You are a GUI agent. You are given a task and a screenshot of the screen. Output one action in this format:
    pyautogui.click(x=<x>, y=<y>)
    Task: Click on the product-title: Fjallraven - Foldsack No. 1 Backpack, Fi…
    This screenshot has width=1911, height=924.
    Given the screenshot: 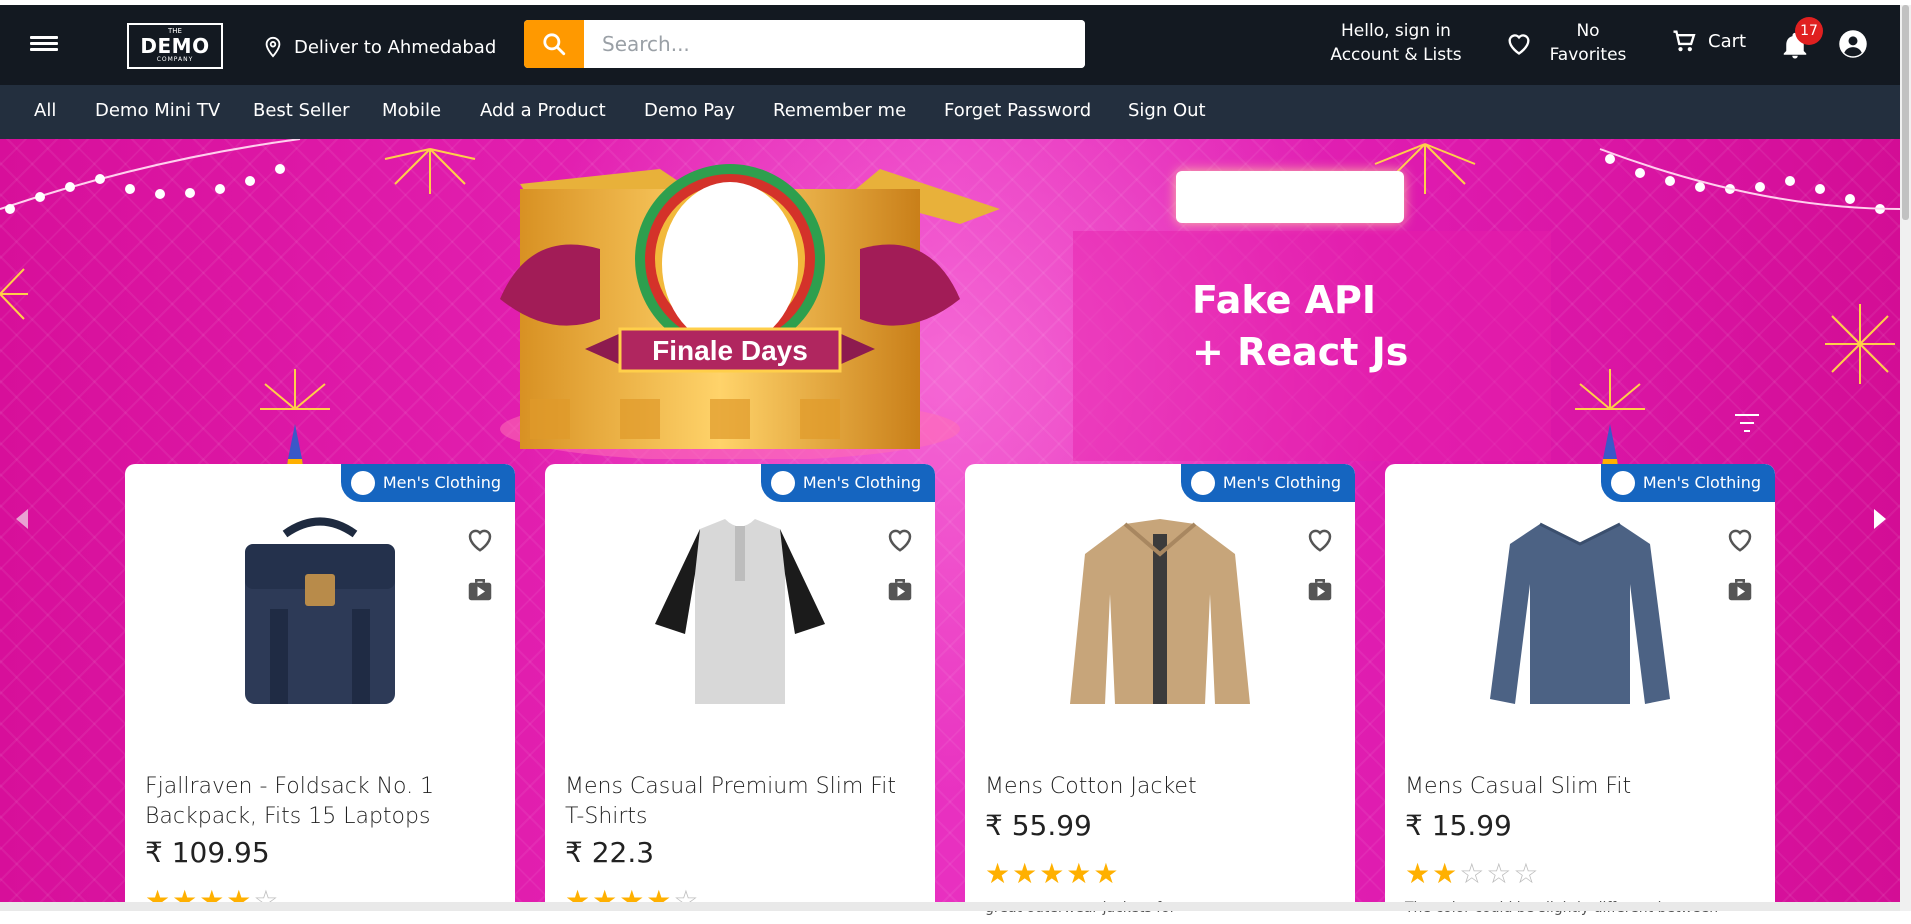 What is the action you would take?
    pyautogui.click(x=315, y=802)
    